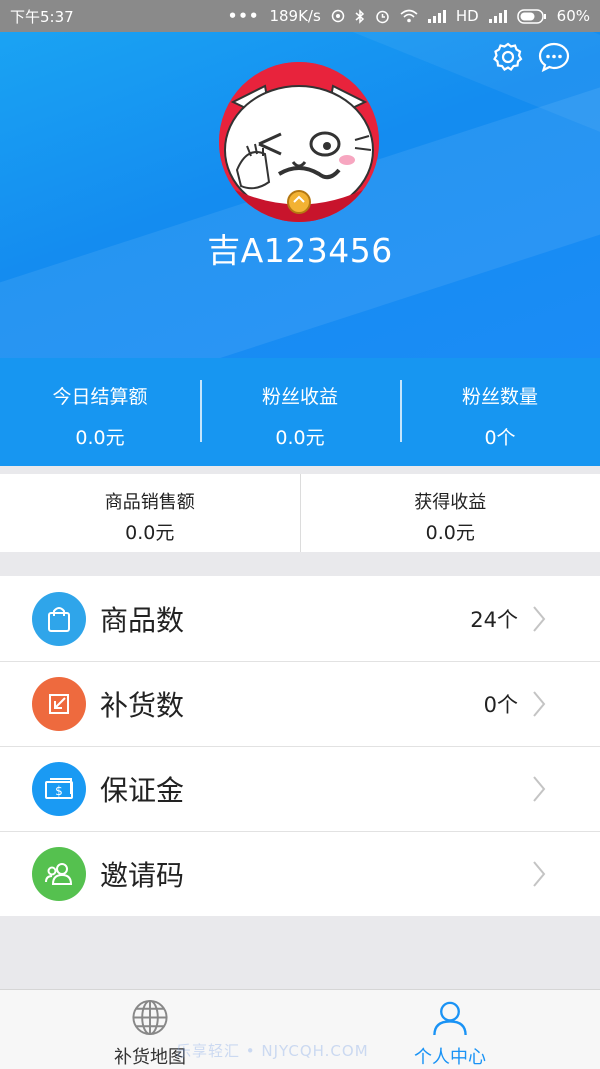 The image size is (600, 1069). Describe the element at coordinates (531, 16) in the screenshot. I see `battery-icon` at that location.